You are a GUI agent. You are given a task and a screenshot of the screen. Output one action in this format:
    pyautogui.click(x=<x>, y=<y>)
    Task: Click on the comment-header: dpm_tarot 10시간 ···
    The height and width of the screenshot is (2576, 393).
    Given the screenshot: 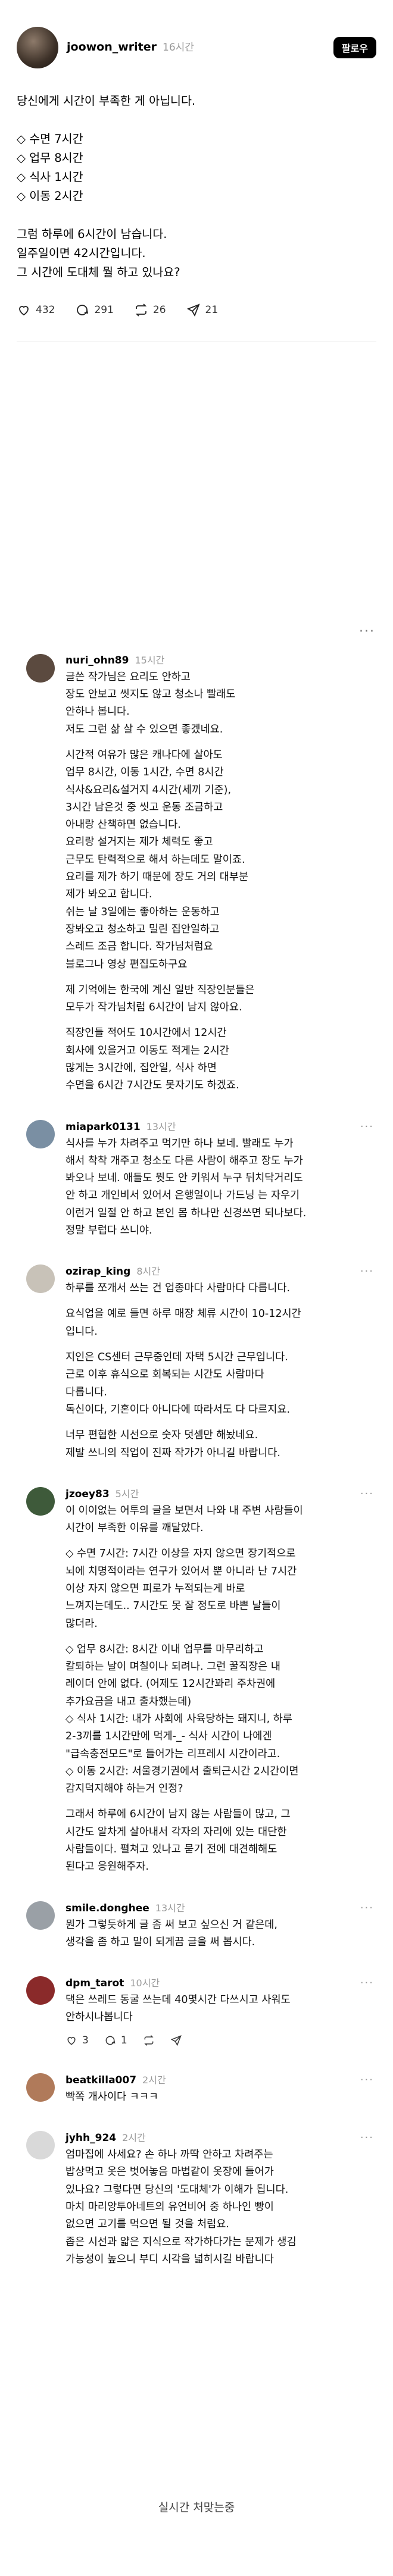 What is the action you would take?
    pyautogui.click(x=220, y=1983)
    